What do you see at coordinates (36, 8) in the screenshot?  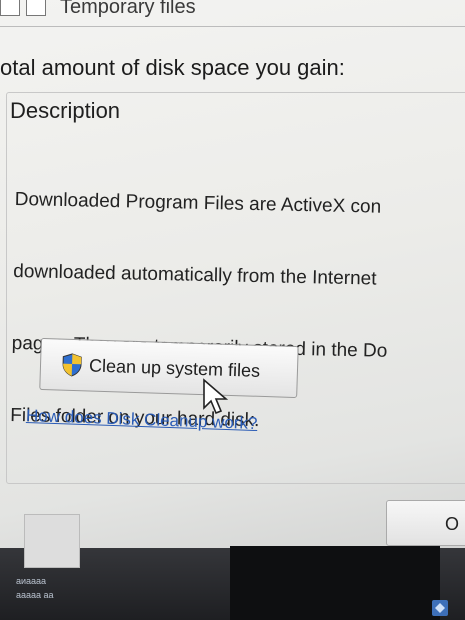 I see `file-type-icon` at bounding box center [36, 8].